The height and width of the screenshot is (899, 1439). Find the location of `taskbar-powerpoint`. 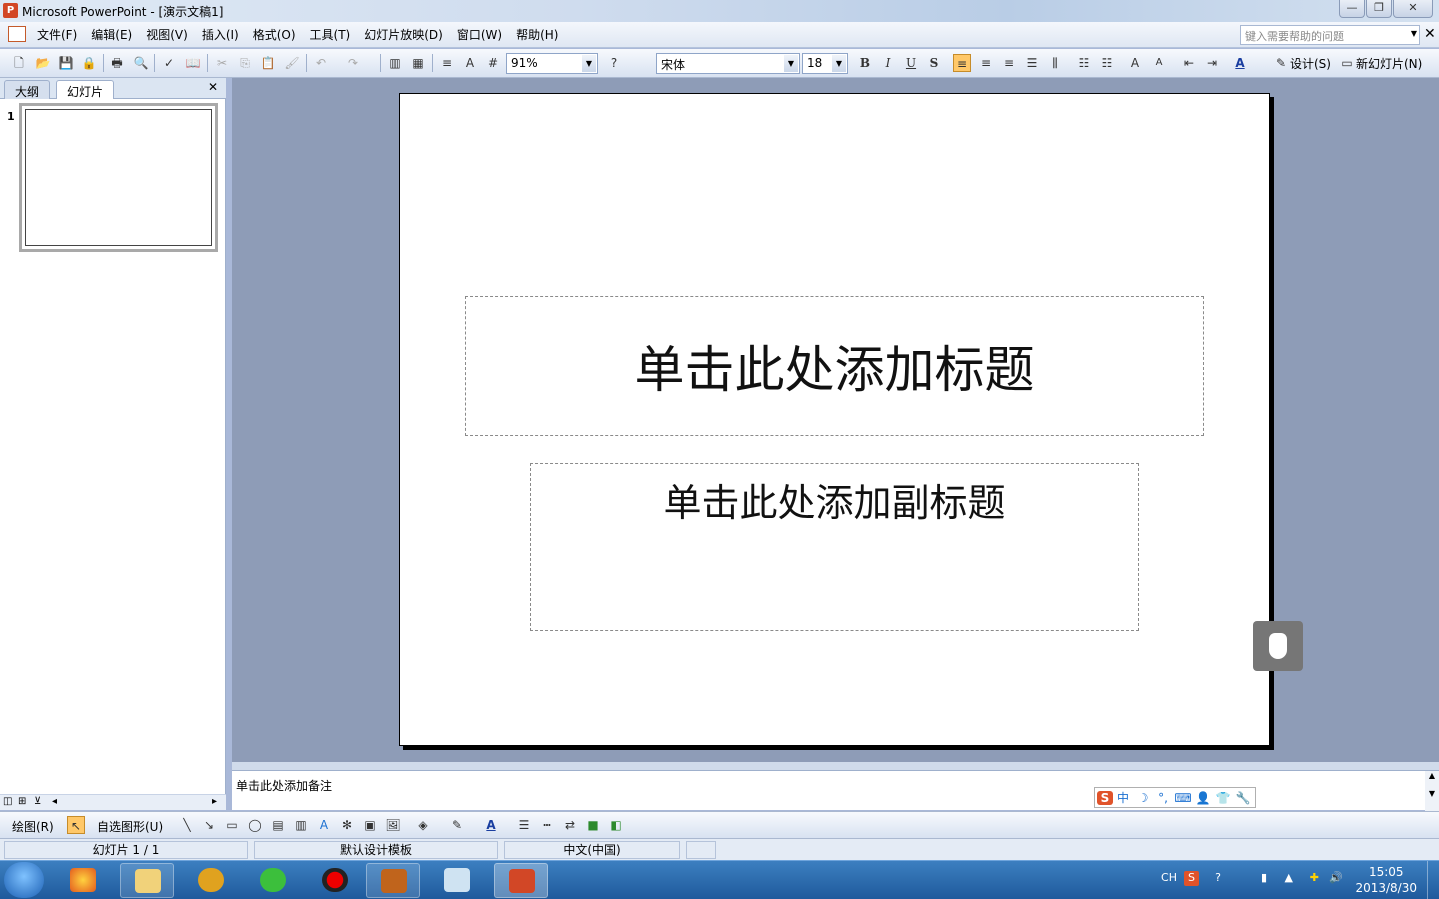

taskbar-powerpoint is located at coordinates (521, 880).